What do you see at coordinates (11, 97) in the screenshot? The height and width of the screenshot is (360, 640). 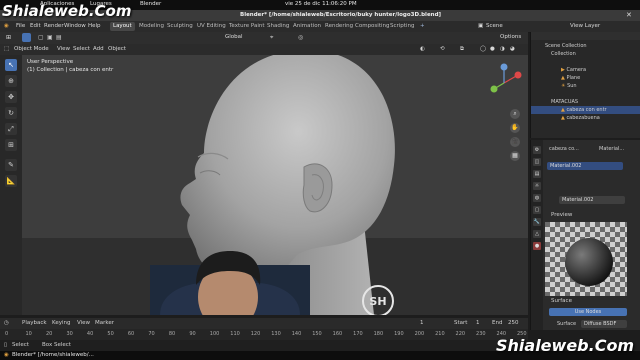 I see `move-tool-icon: ✥` at bounding box center [11, 97].